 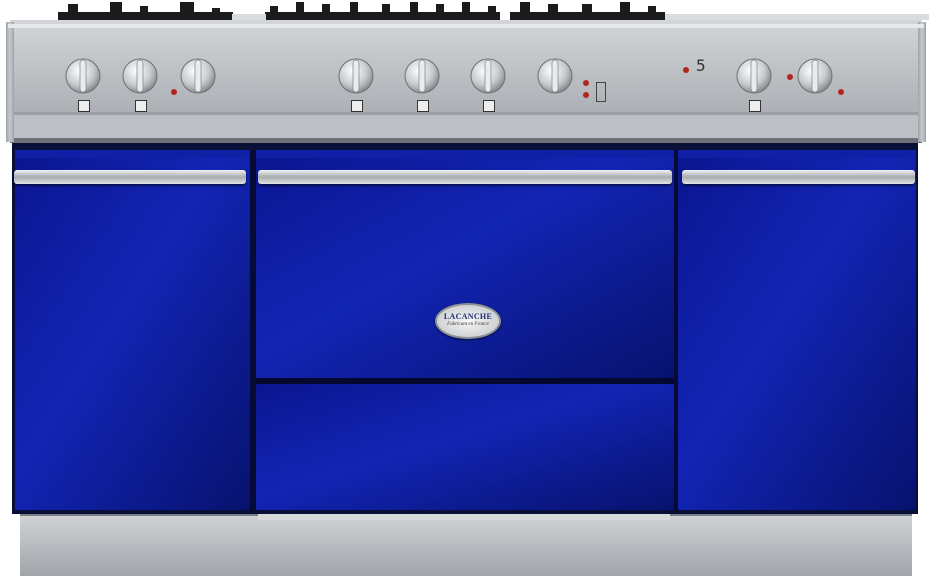 I want to click on brand-badge: LACANCHE Fabricant en France, so click(x=468, y=321).